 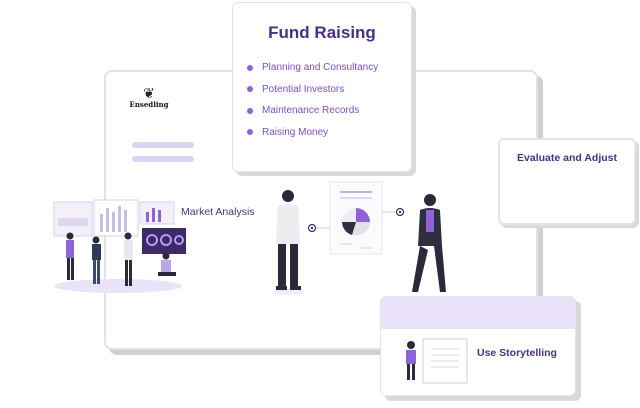 I want to click on market-analysis-label: Market Analysis, so click(x=218, y=212).